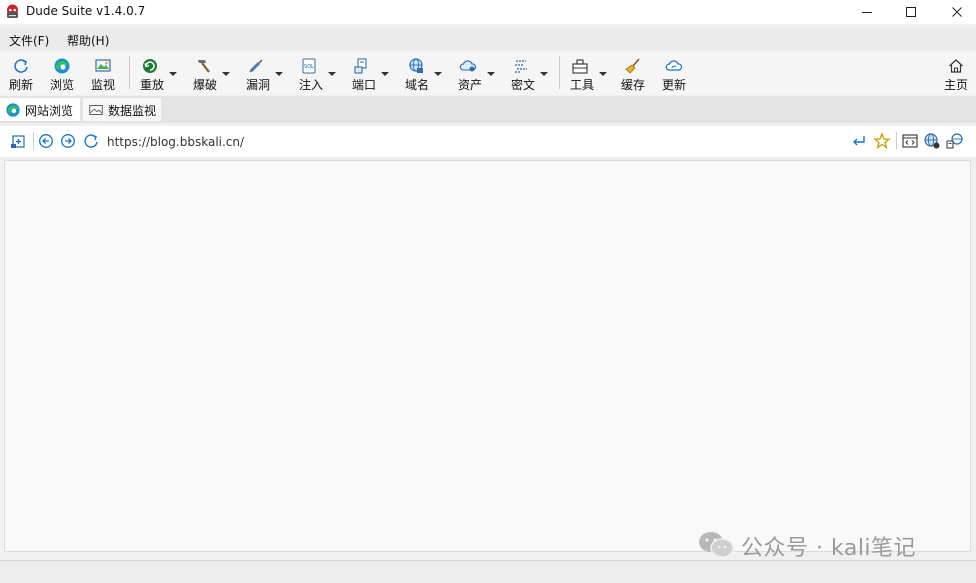 This screenshot has height=583, width=976. Describe the element at coordinates (151, 85) in the screenshot. I see `replay-label: 重放` at that location.